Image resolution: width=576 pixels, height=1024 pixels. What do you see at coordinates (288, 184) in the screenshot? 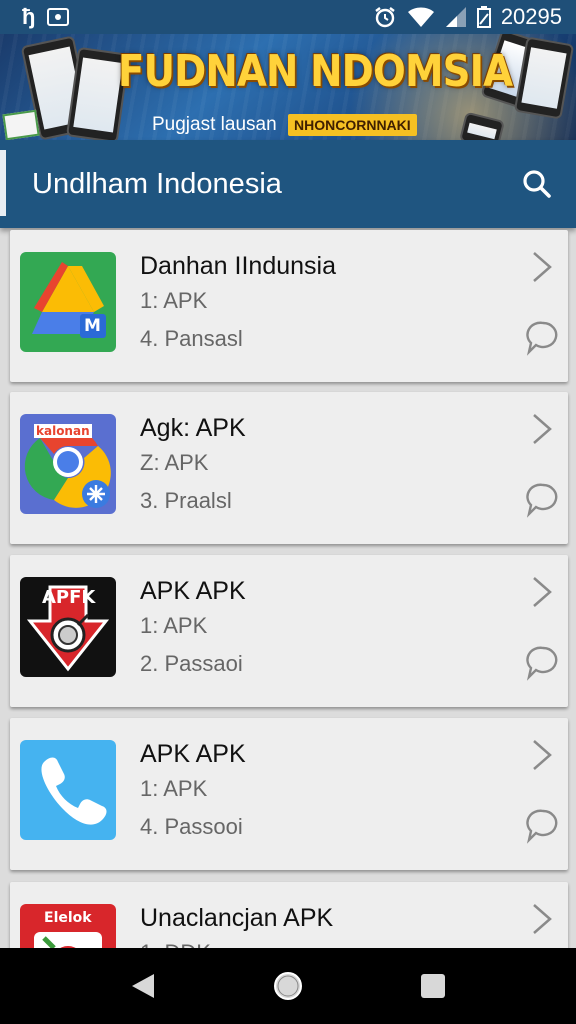
I see `app-bar: Undlham Indonesia` at bounding box center [288, 184].